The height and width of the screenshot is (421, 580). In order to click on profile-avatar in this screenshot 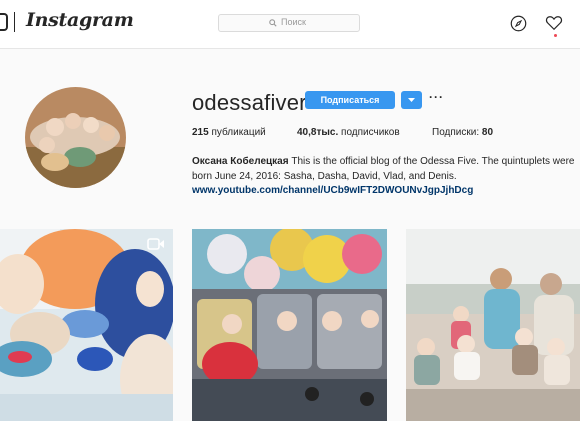, I will do `click(75, 137)`.